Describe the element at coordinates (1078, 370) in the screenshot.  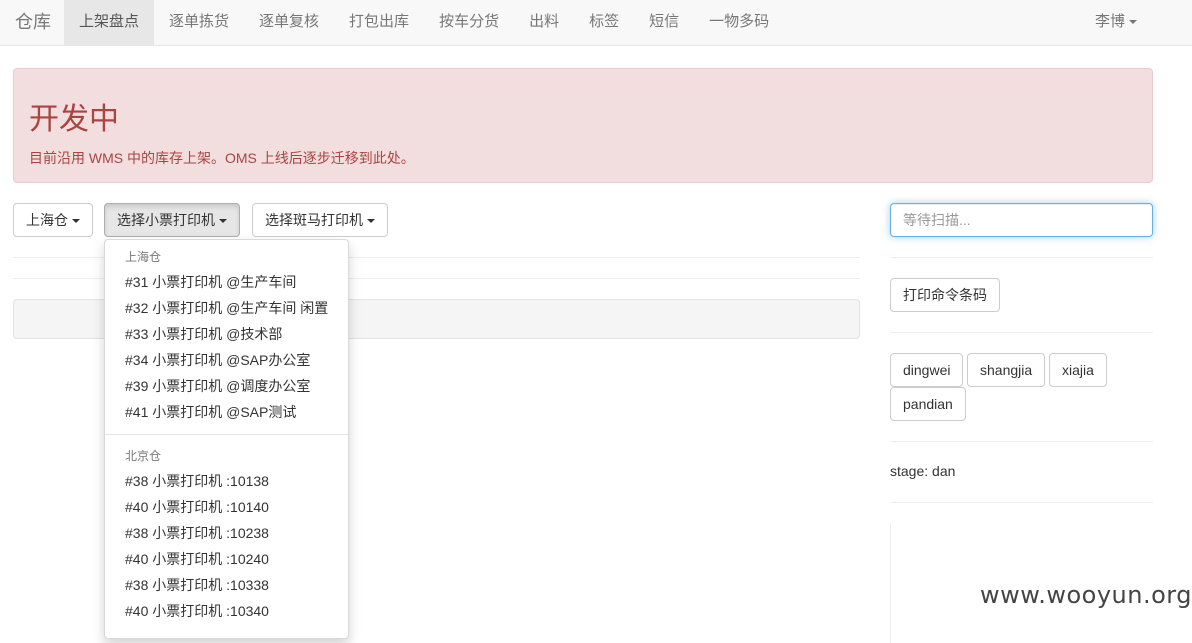
I see `command-button-xiajia: xiajia` at that location.